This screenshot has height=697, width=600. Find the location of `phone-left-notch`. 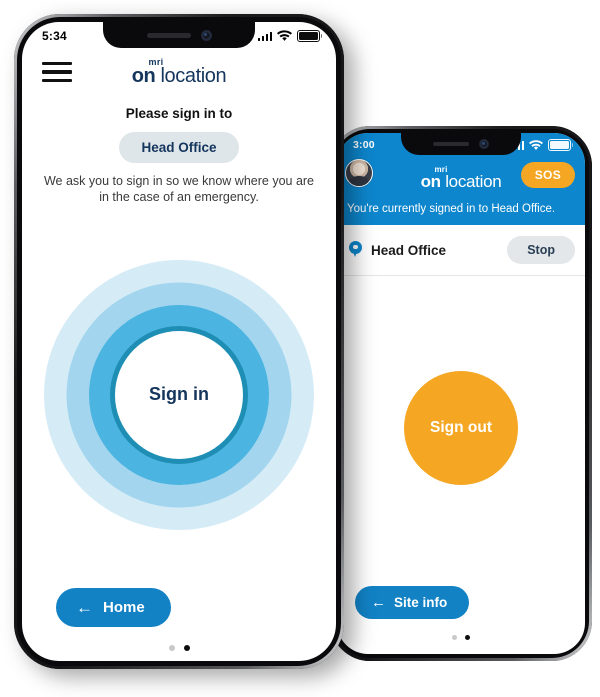

phone-left-notch is located at coordinates (179, 35).